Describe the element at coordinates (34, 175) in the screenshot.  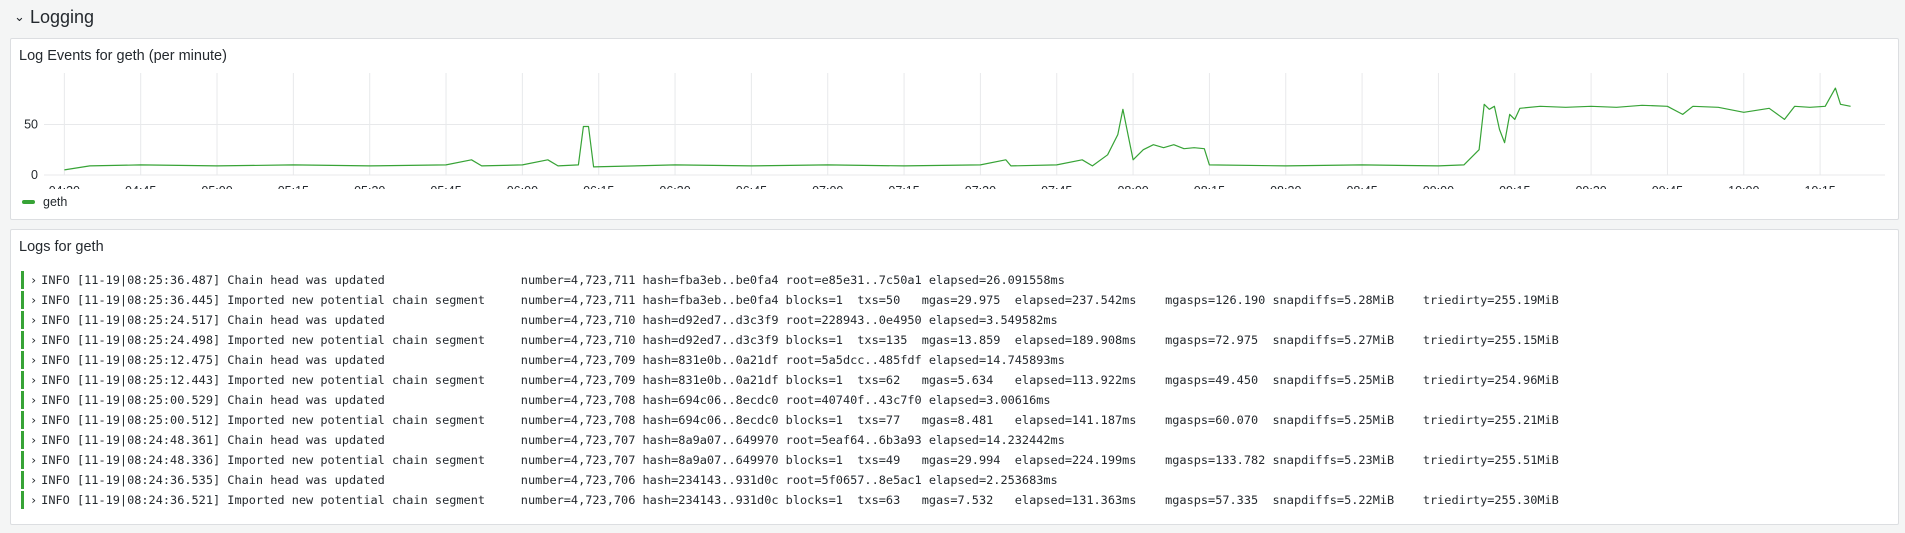
I see `y-tick-label: 0` at that location.